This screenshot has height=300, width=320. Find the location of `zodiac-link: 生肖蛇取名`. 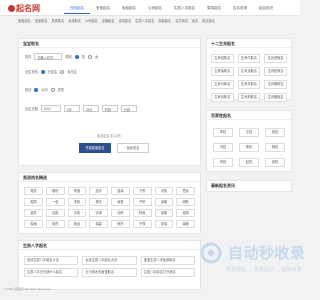

zodiac-link: 生肖蛇取名 is located at coordinates (275, 71).